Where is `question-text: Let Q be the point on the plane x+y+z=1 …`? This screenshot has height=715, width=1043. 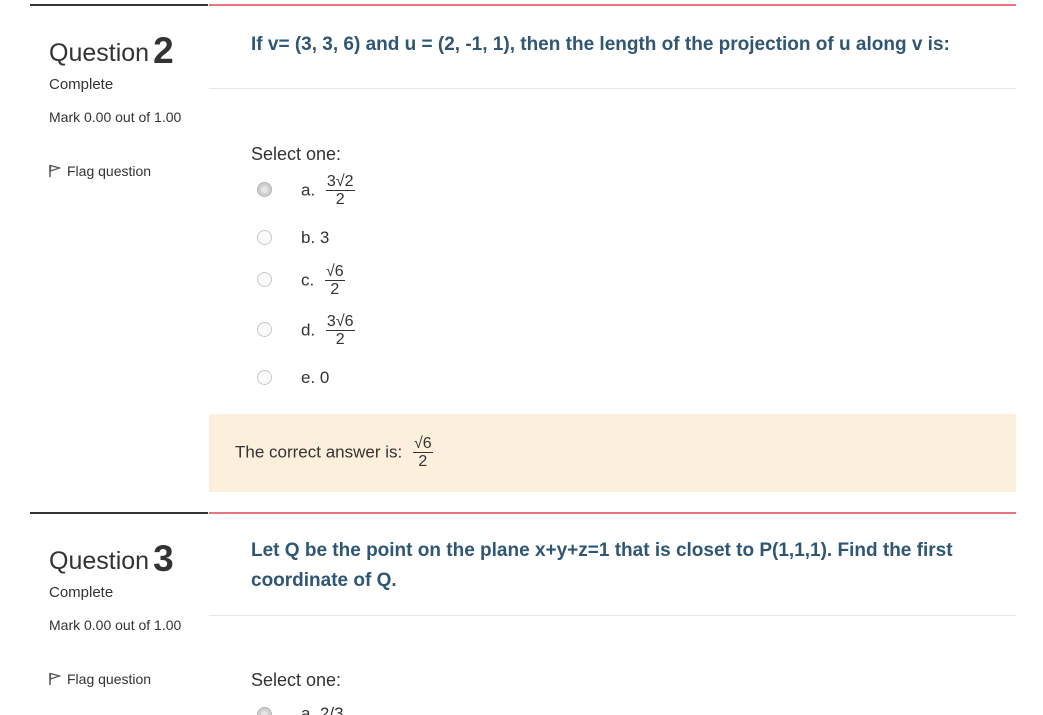
question-text: Let Q be the point on the plane x+y+z=1 … is located at coordinates (602, 565).